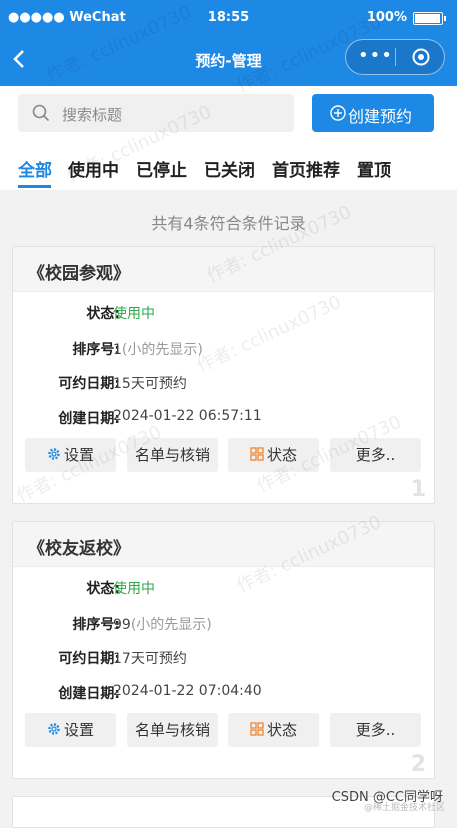 The height and width of the screenshot is (828, 457). Describe the element at coordinates (92, 115) in the screenshot. I see `search-placeholder: 搜索标题` at that location.